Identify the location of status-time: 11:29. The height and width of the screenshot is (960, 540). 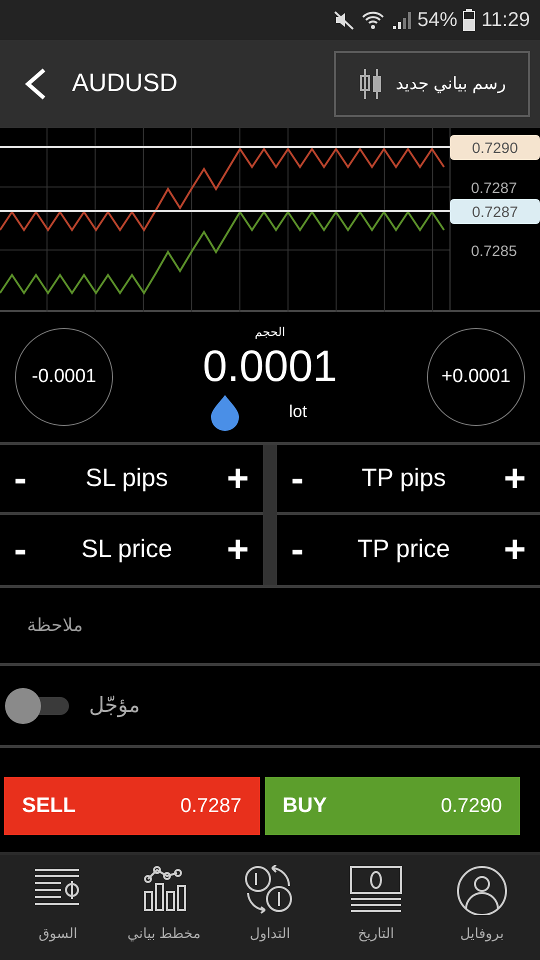
(505, 20).